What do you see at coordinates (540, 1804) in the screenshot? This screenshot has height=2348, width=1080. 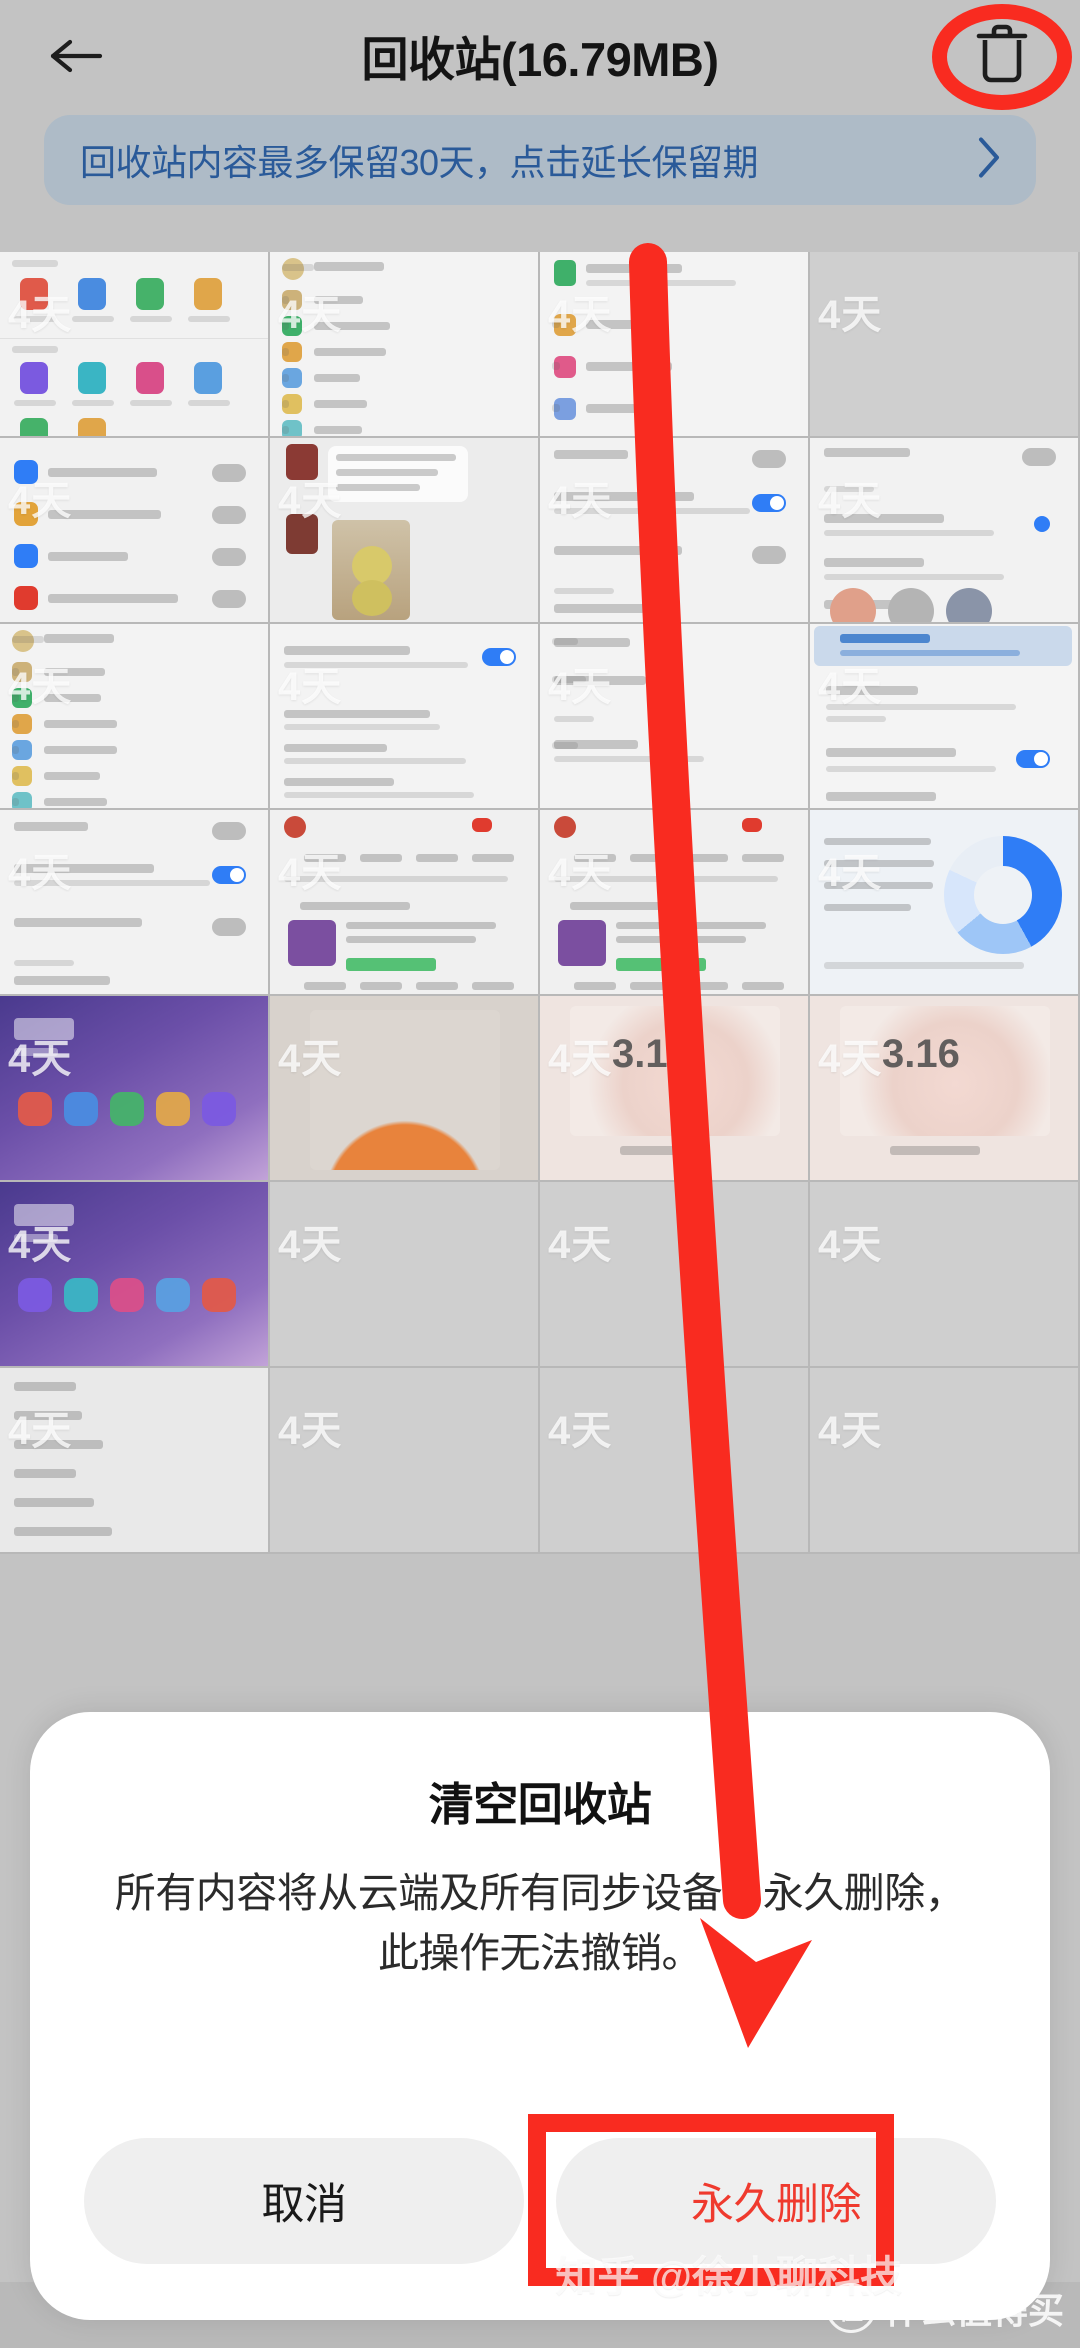 I see `dialog-title: 清空回收站` at bounding box center [540, 1804].